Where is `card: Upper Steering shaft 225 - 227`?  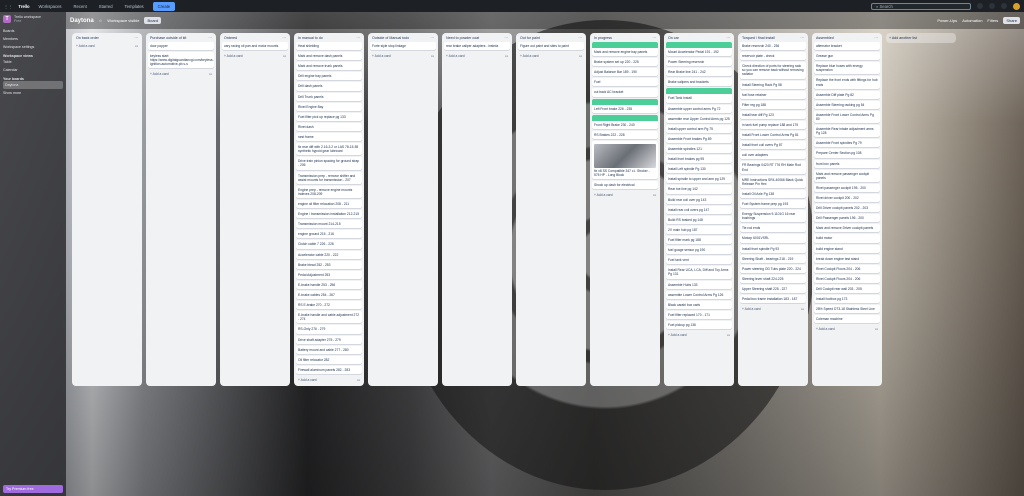 card: Upper Steering shaft 225 - 227 is located at coordinates (773, 289).